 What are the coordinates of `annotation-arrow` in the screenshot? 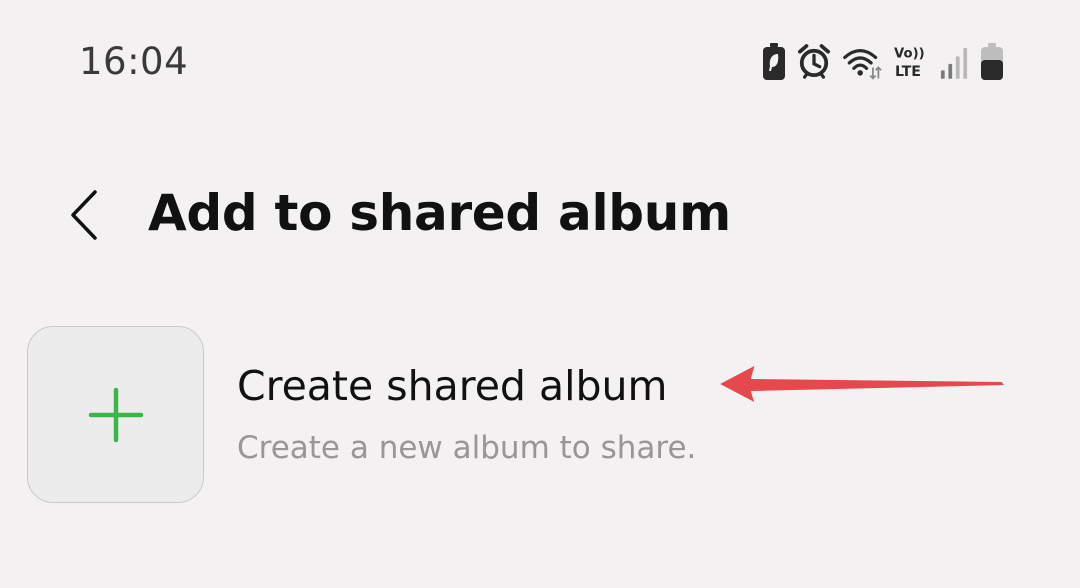 It's located at (862, 384).